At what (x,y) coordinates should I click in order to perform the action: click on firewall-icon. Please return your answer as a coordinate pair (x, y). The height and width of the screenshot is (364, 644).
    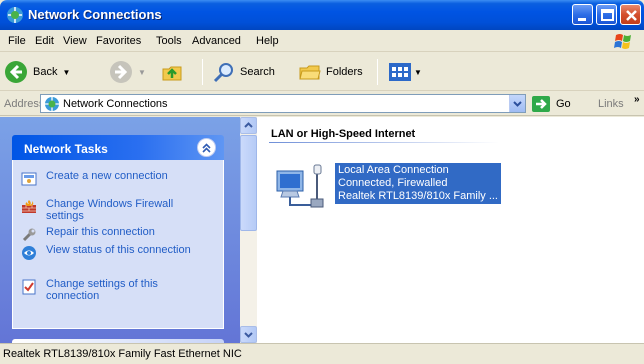
    Looking at the image, I should click on (29, 206).